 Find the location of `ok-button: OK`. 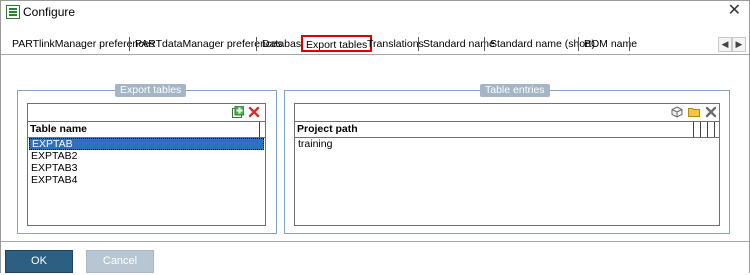

ok-button: OK is located at coordinates (39, 261).